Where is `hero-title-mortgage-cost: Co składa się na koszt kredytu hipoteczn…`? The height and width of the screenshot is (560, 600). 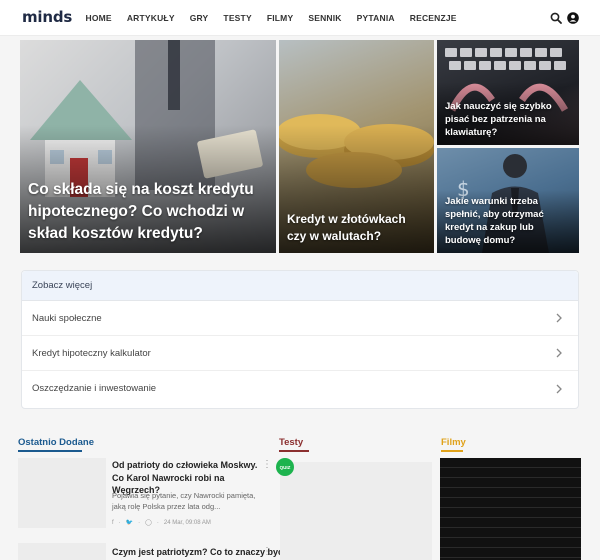 hero-title-mortgage-cost: Co składa się na koszt kredytu hipoteczn… is located at coordinates (148, 212).